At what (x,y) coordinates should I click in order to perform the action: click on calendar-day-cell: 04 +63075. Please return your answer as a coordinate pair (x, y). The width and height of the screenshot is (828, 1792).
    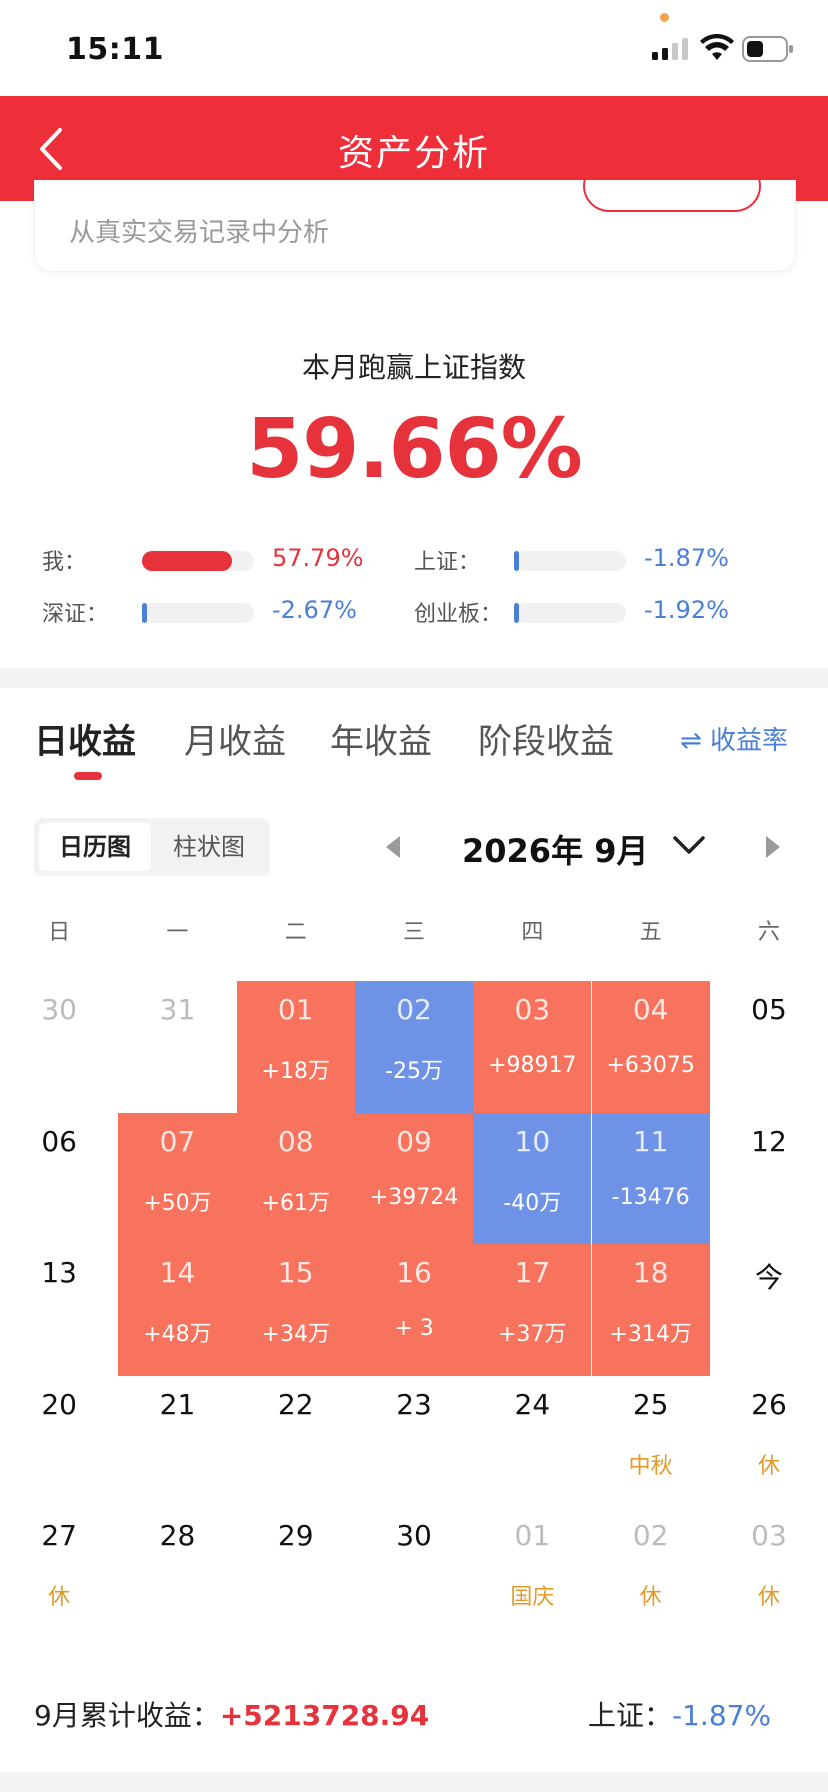
    Looking at the image, I should click on (650, 1047).